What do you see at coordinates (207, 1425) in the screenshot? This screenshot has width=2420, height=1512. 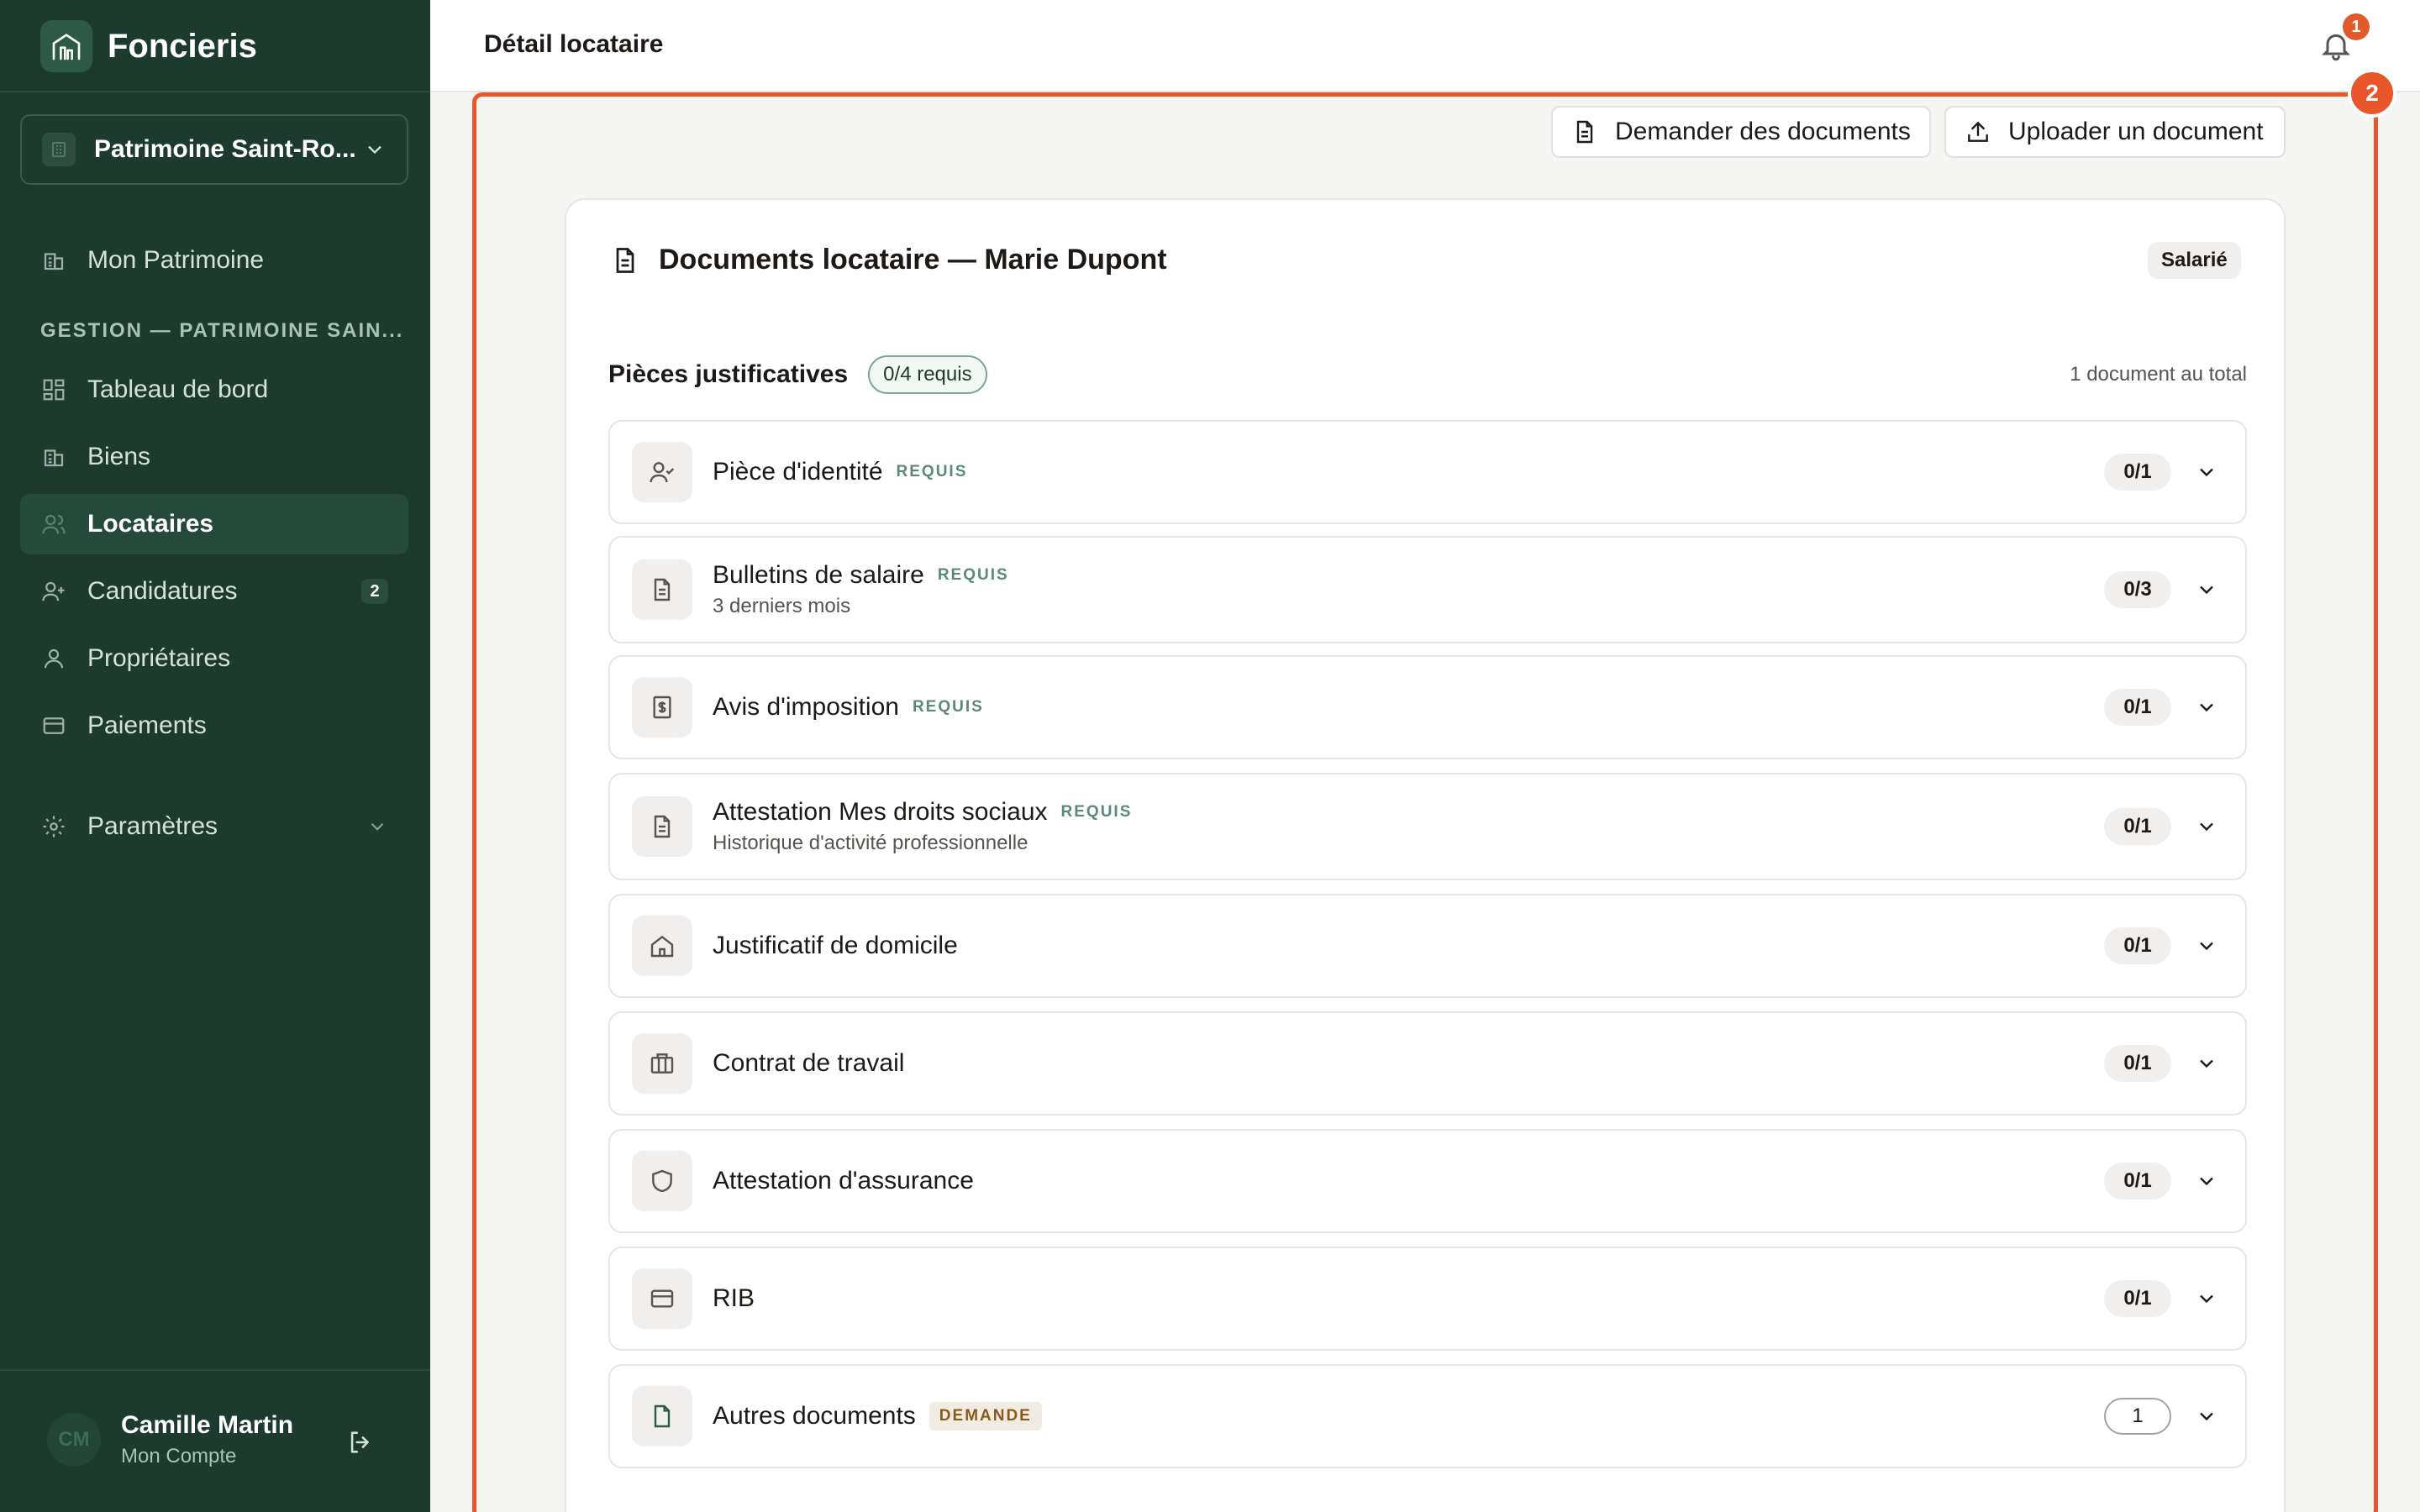 I see `user-name: Camille Martin` at bounding box center [207, 1425].